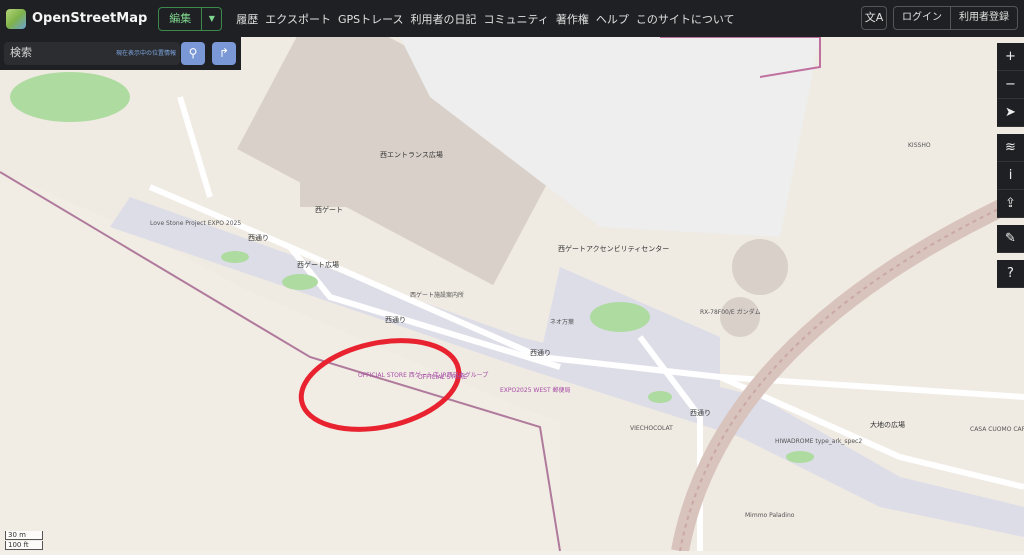 This screenshot has width=1024, height=555. What do you see at coordinates (730, 312) in the screenshot?
I see `poi-gundam: RX-78F00/E ガンダム` at bounding box center [730, 312].